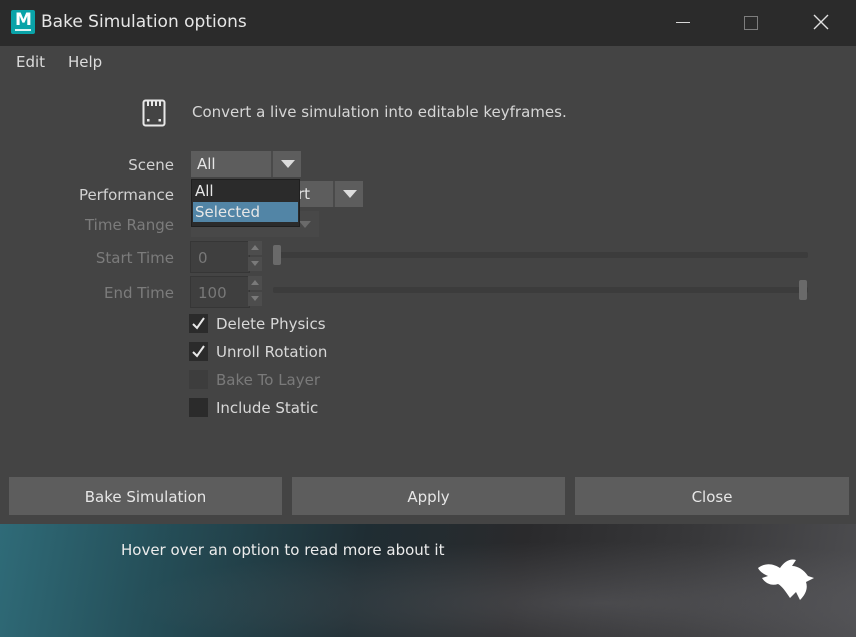 This screenshot has width=856, height=637. I want to click on minimize-icon, so click(683, 23).